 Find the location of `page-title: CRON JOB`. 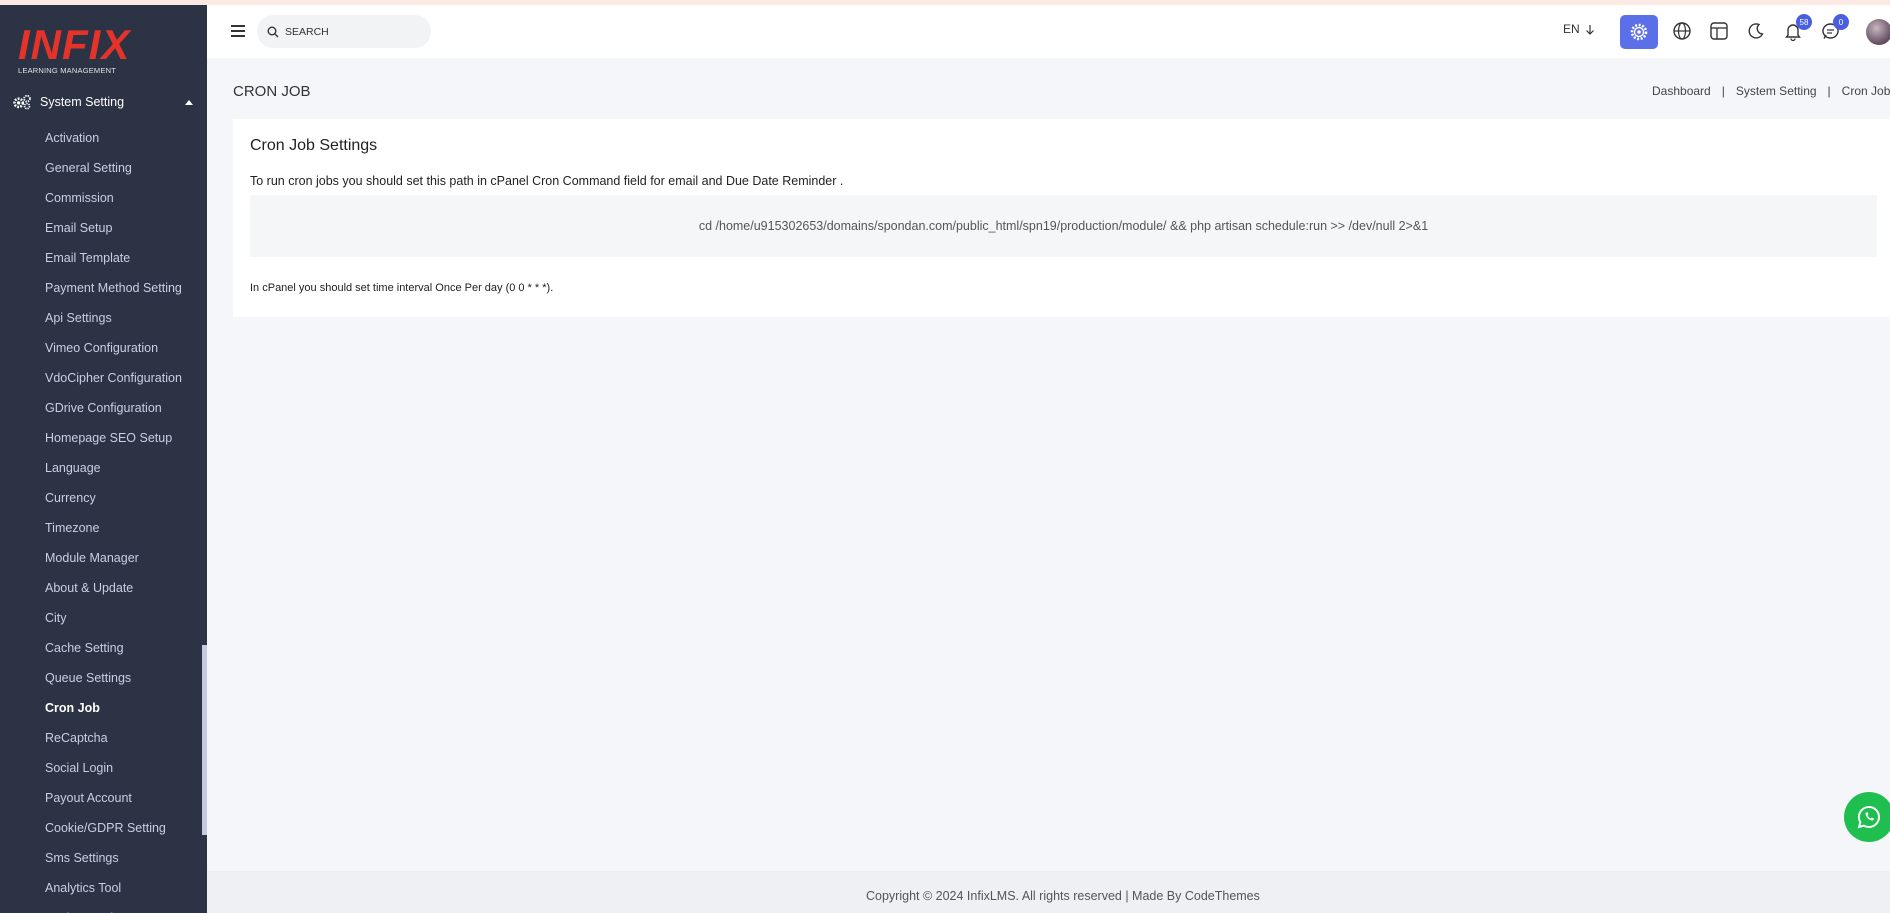

page-title: CRON JOB is located at coordinates (272, 91).